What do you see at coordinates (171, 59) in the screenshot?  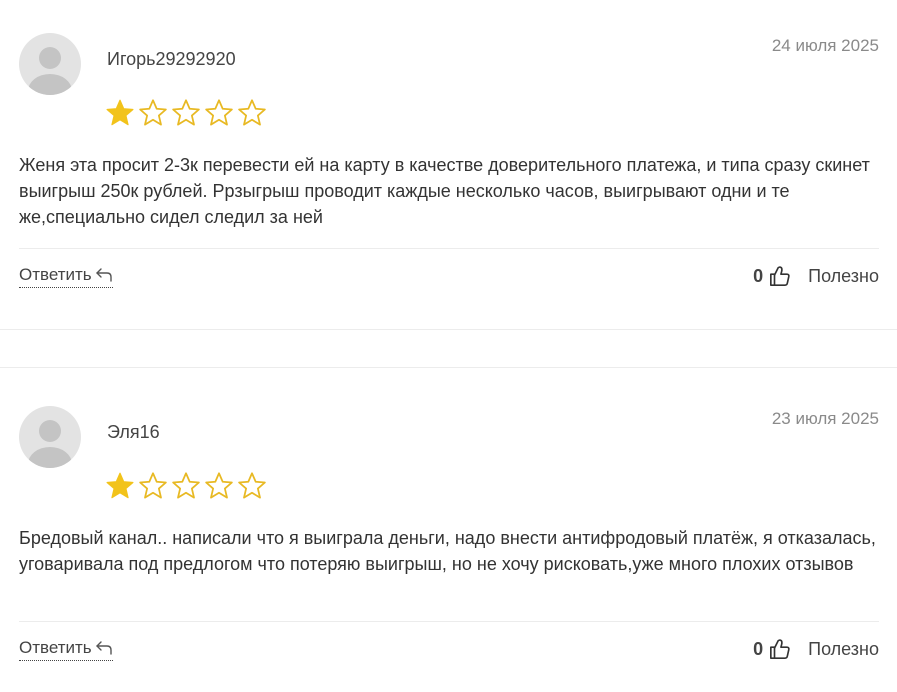 I see `review-author: Игорь29292920` at bounding box center [171, 59].